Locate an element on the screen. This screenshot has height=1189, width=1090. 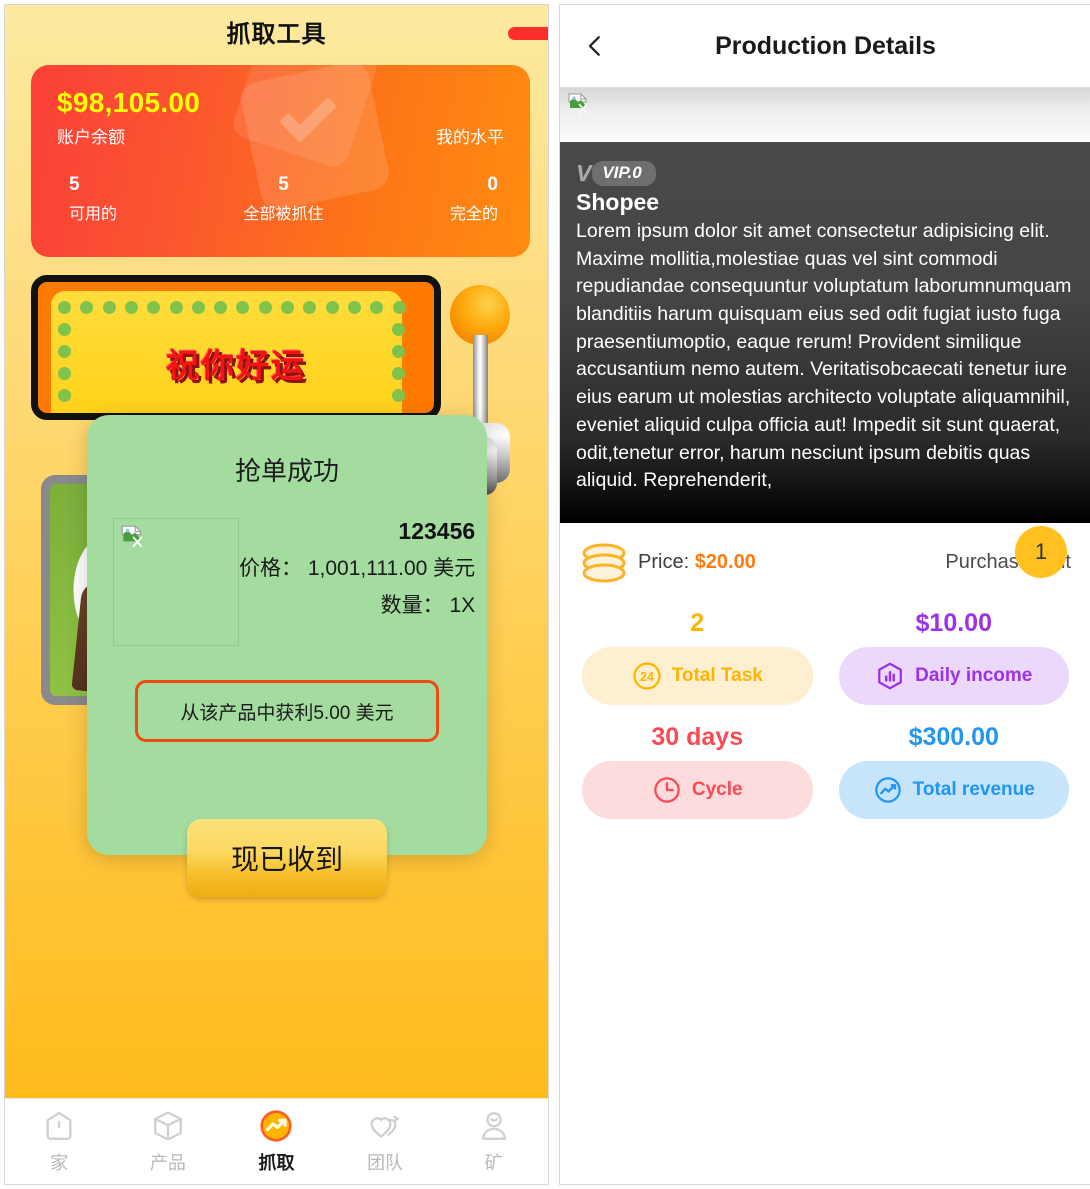
stat-total-task: 2 24 Total Task is located at coordinates (697, 657).